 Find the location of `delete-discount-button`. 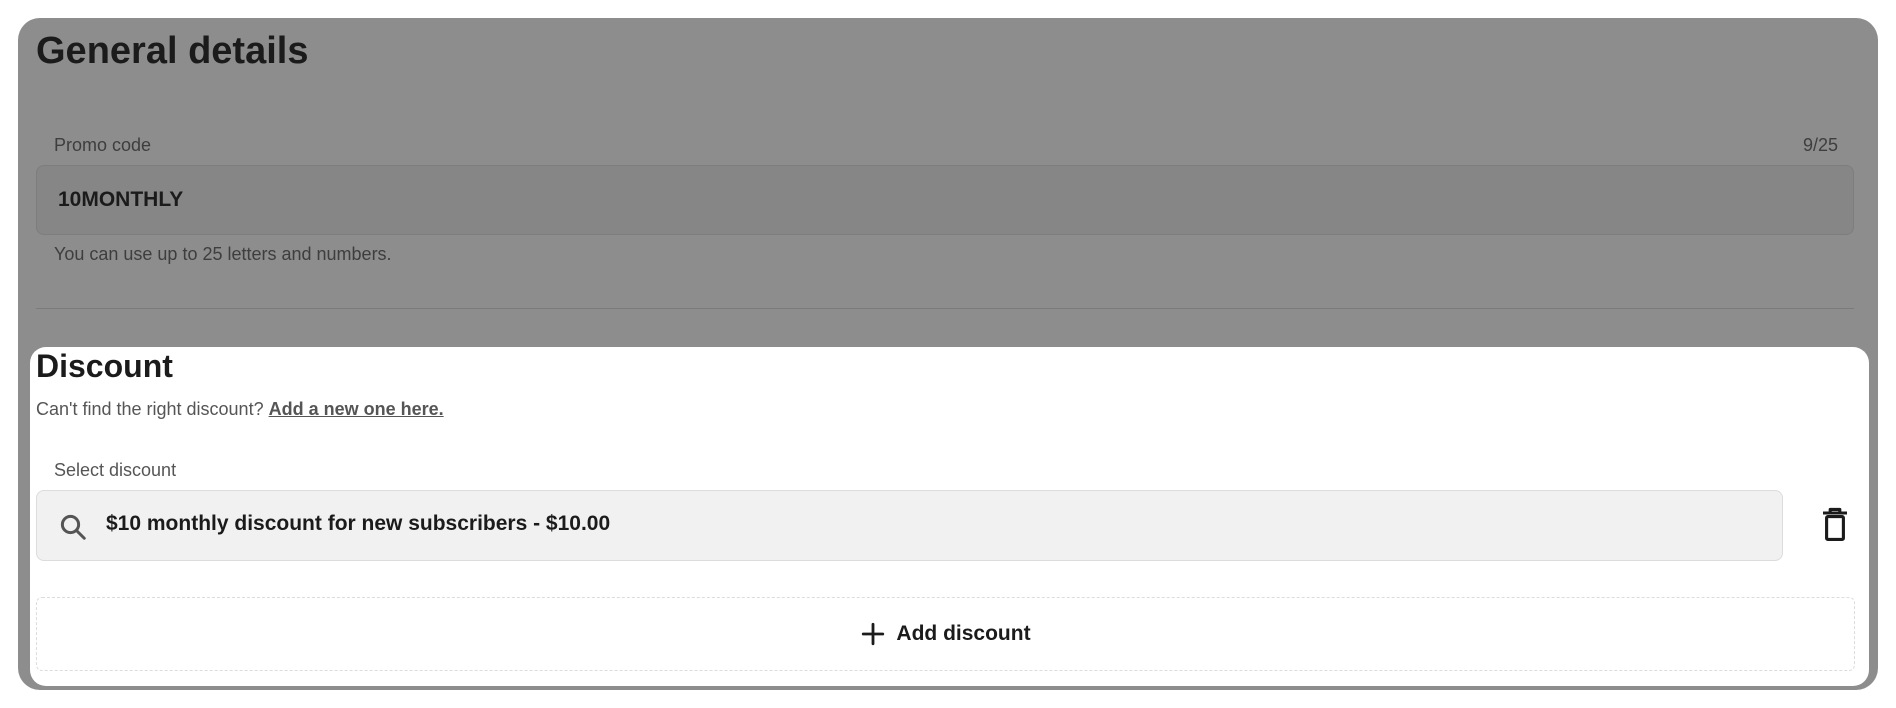

delete-discount-button is located at coordinates (1835, 525).